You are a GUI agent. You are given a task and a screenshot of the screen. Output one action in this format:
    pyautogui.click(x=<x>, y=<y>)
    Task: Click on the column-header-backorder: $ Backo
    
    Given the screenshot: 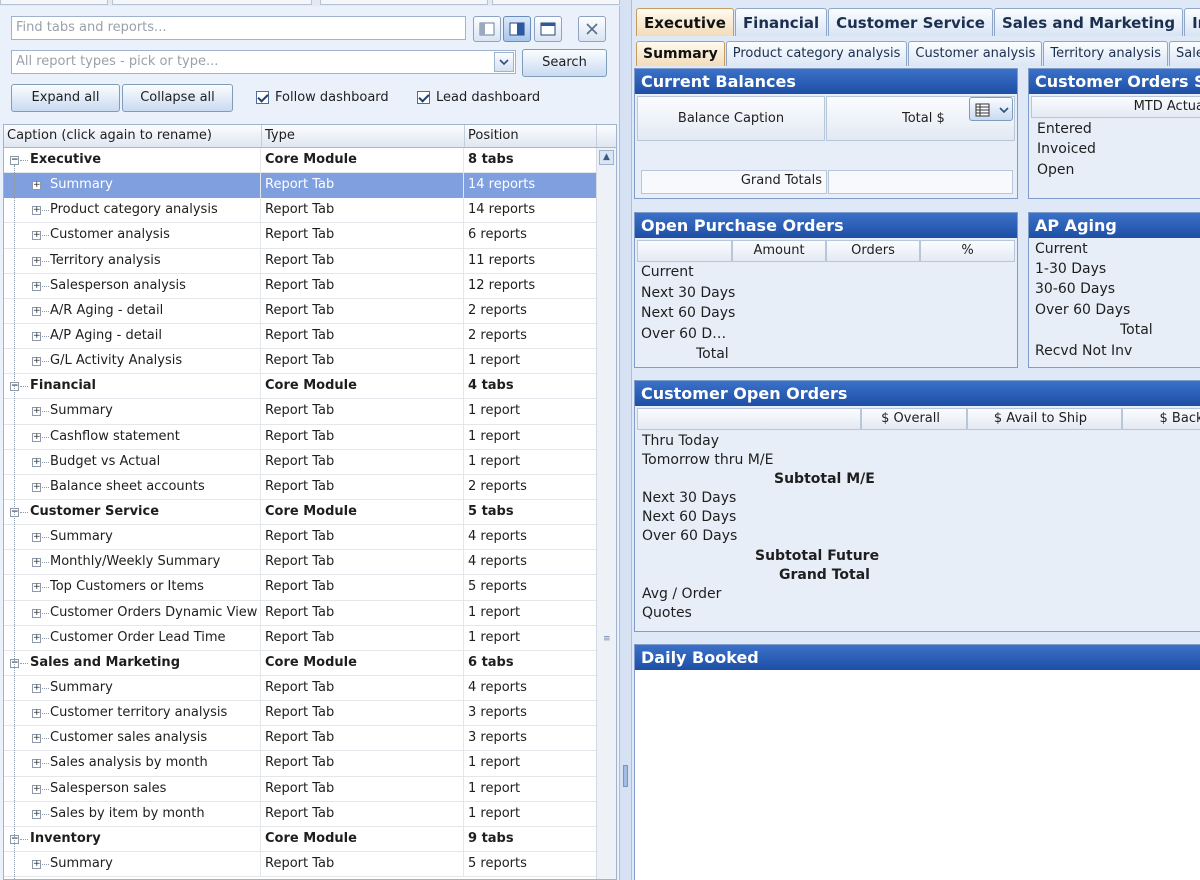 What is the action you would take?
    pyautogui.click(x=1161, y=419)
    